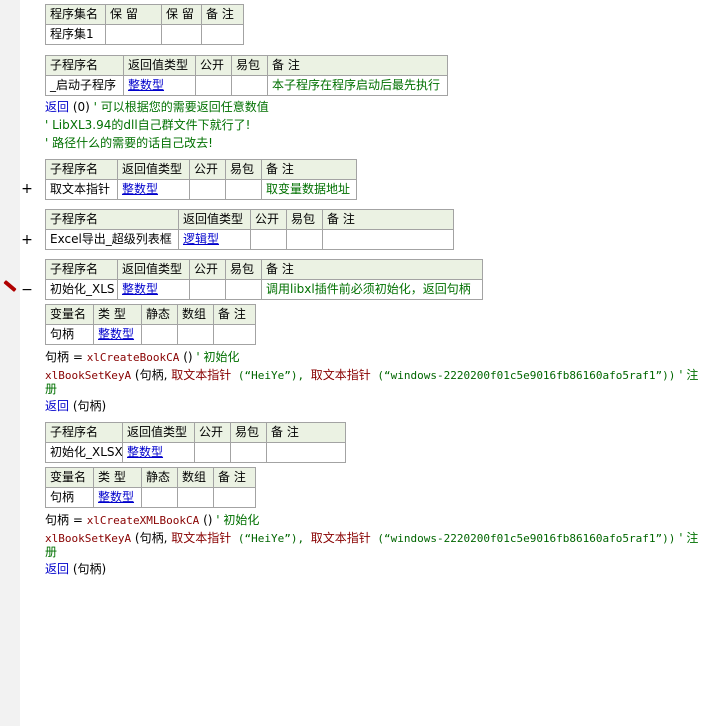 Image resolution: width=708 pixels, height=726 pixels. Describe the element at coordinates (357, 85) in the screenshot. I see `note-cell: 本子程序在程序启动后最先执行` at that location.